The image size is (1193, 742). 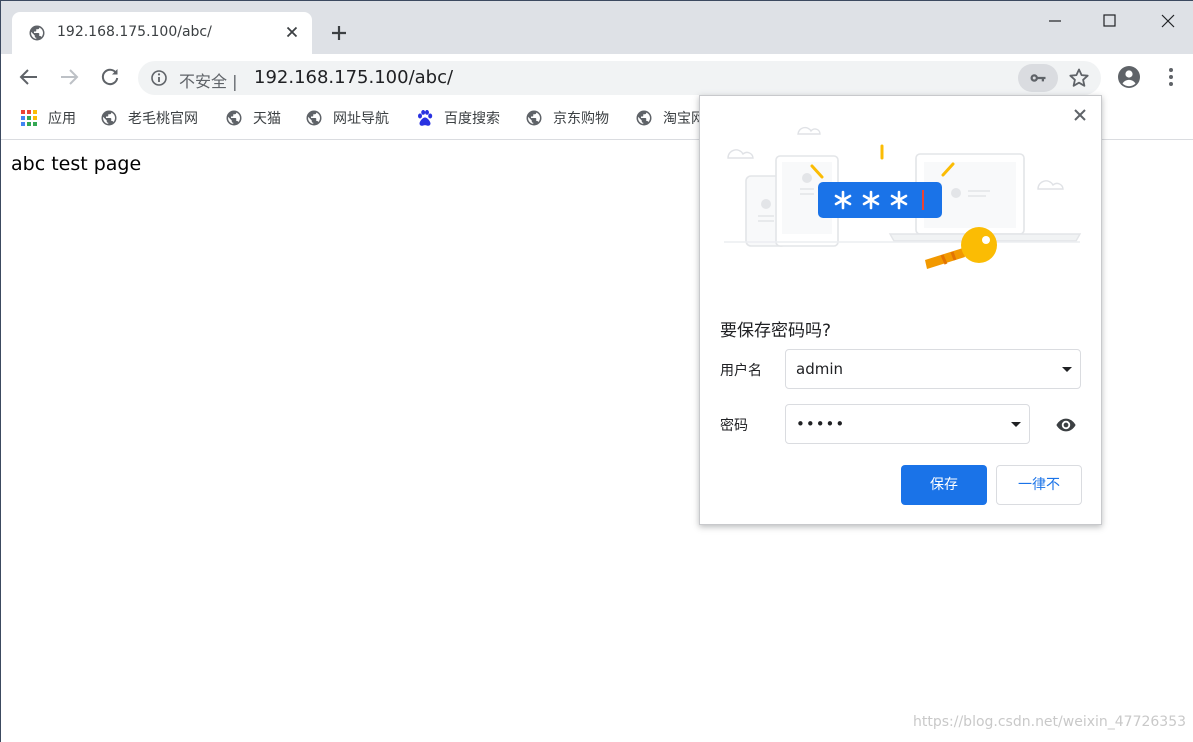 I want to click on bookmark-baidu: 百度搜索, so click(x=458, y=118).